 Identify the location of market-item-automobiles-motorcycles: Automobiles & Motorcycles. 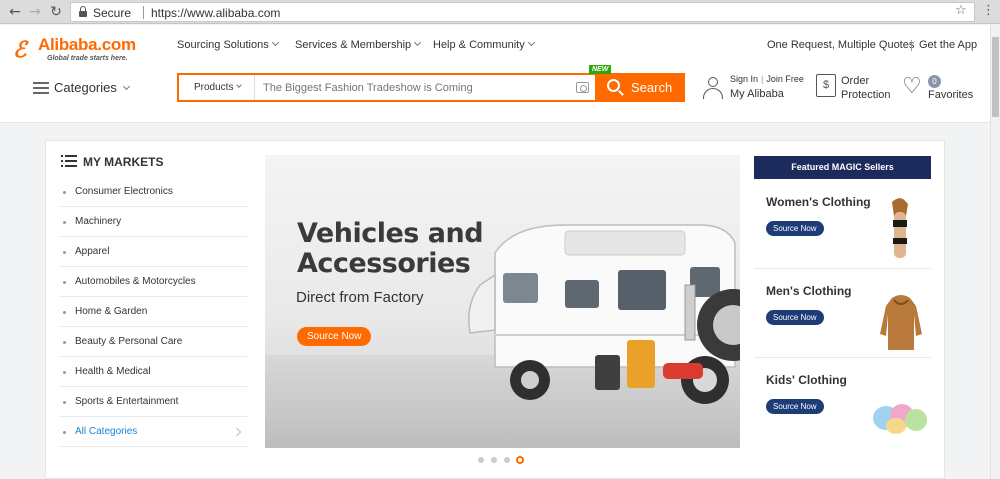
(153, 282).